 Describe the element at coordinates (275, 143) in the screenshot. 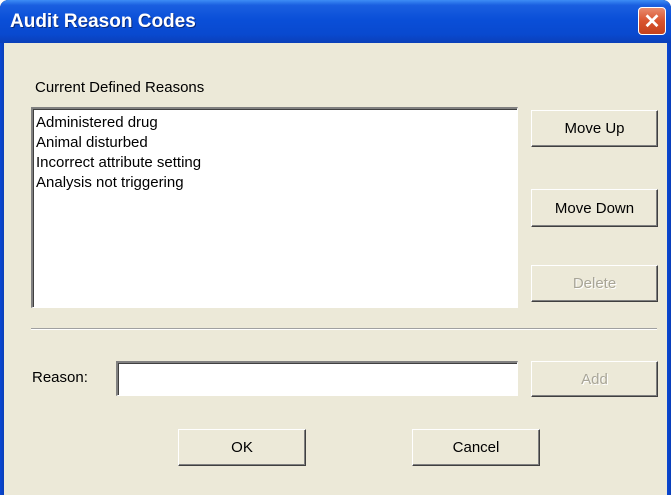

I see `list-item: Animal disturbed` at that location.